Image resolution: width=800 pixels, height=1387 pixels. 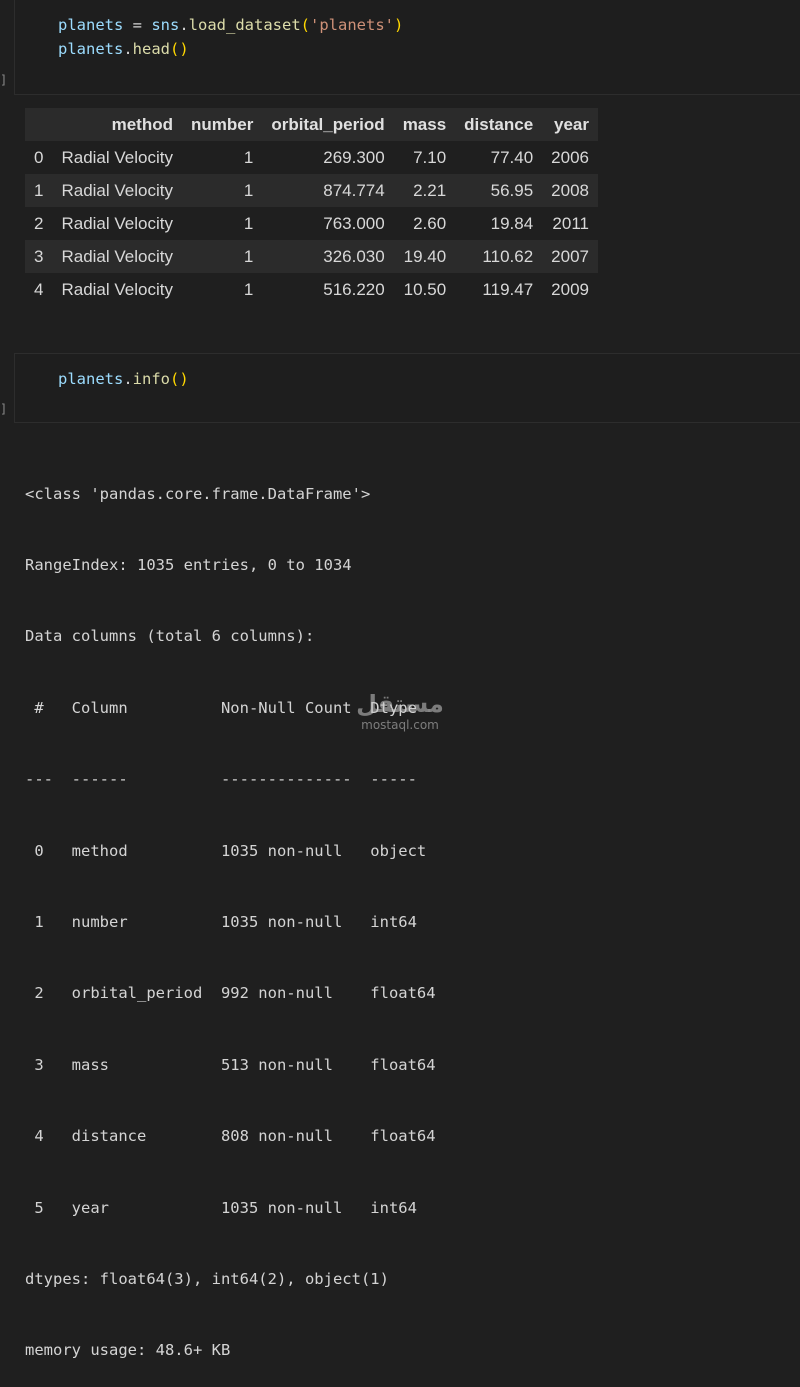 What do you see at coordinates (354, 157) in the screenshot?
I see `table-cell: 269.300` at bounding box center [354, 157].